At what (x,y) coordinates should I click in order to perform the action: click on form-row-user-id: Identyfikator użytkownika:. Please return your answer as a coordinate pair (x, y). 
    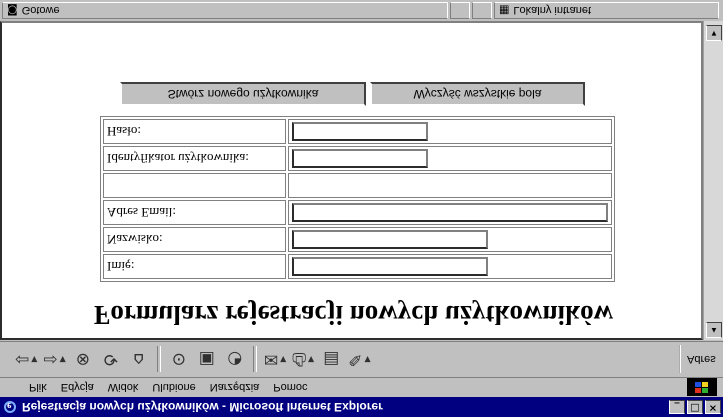
    Looking at the image, I should click on (357, 158).